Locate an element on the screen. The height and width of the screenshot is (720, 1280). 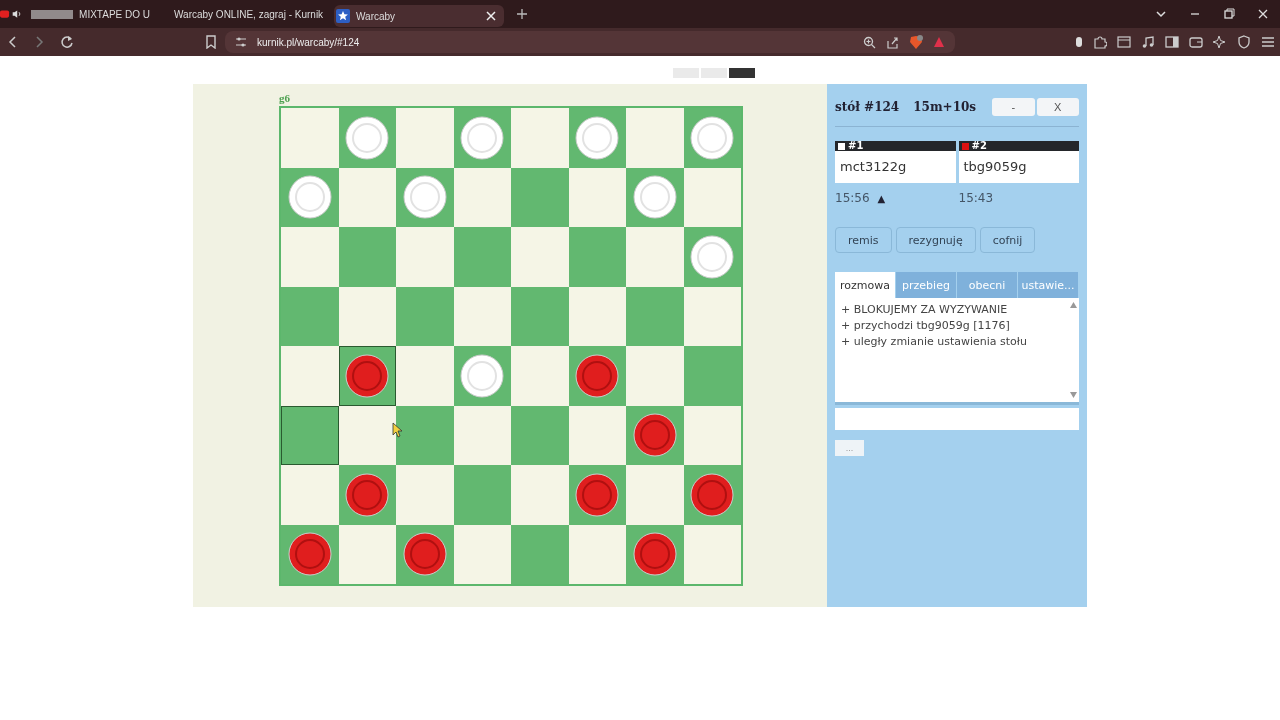
pill-icon is located at coordinates (1079, 42).